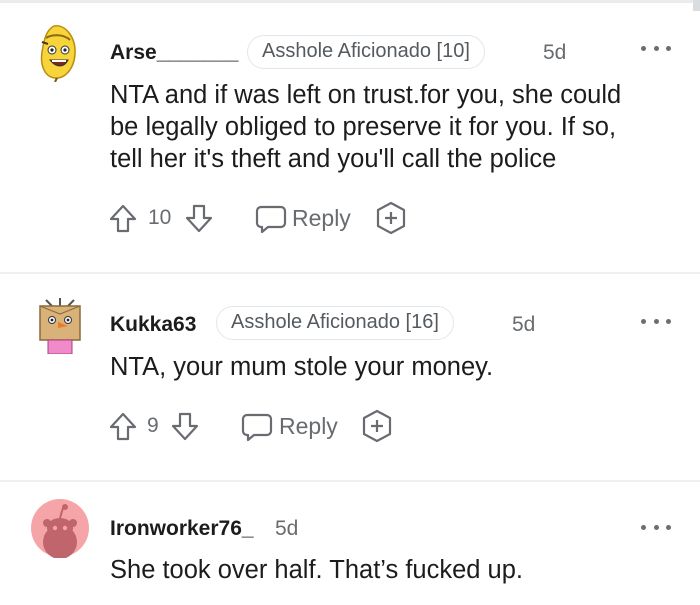  I want to click on comment-line: She took over half. That’s fucked up., so click(316, 570).